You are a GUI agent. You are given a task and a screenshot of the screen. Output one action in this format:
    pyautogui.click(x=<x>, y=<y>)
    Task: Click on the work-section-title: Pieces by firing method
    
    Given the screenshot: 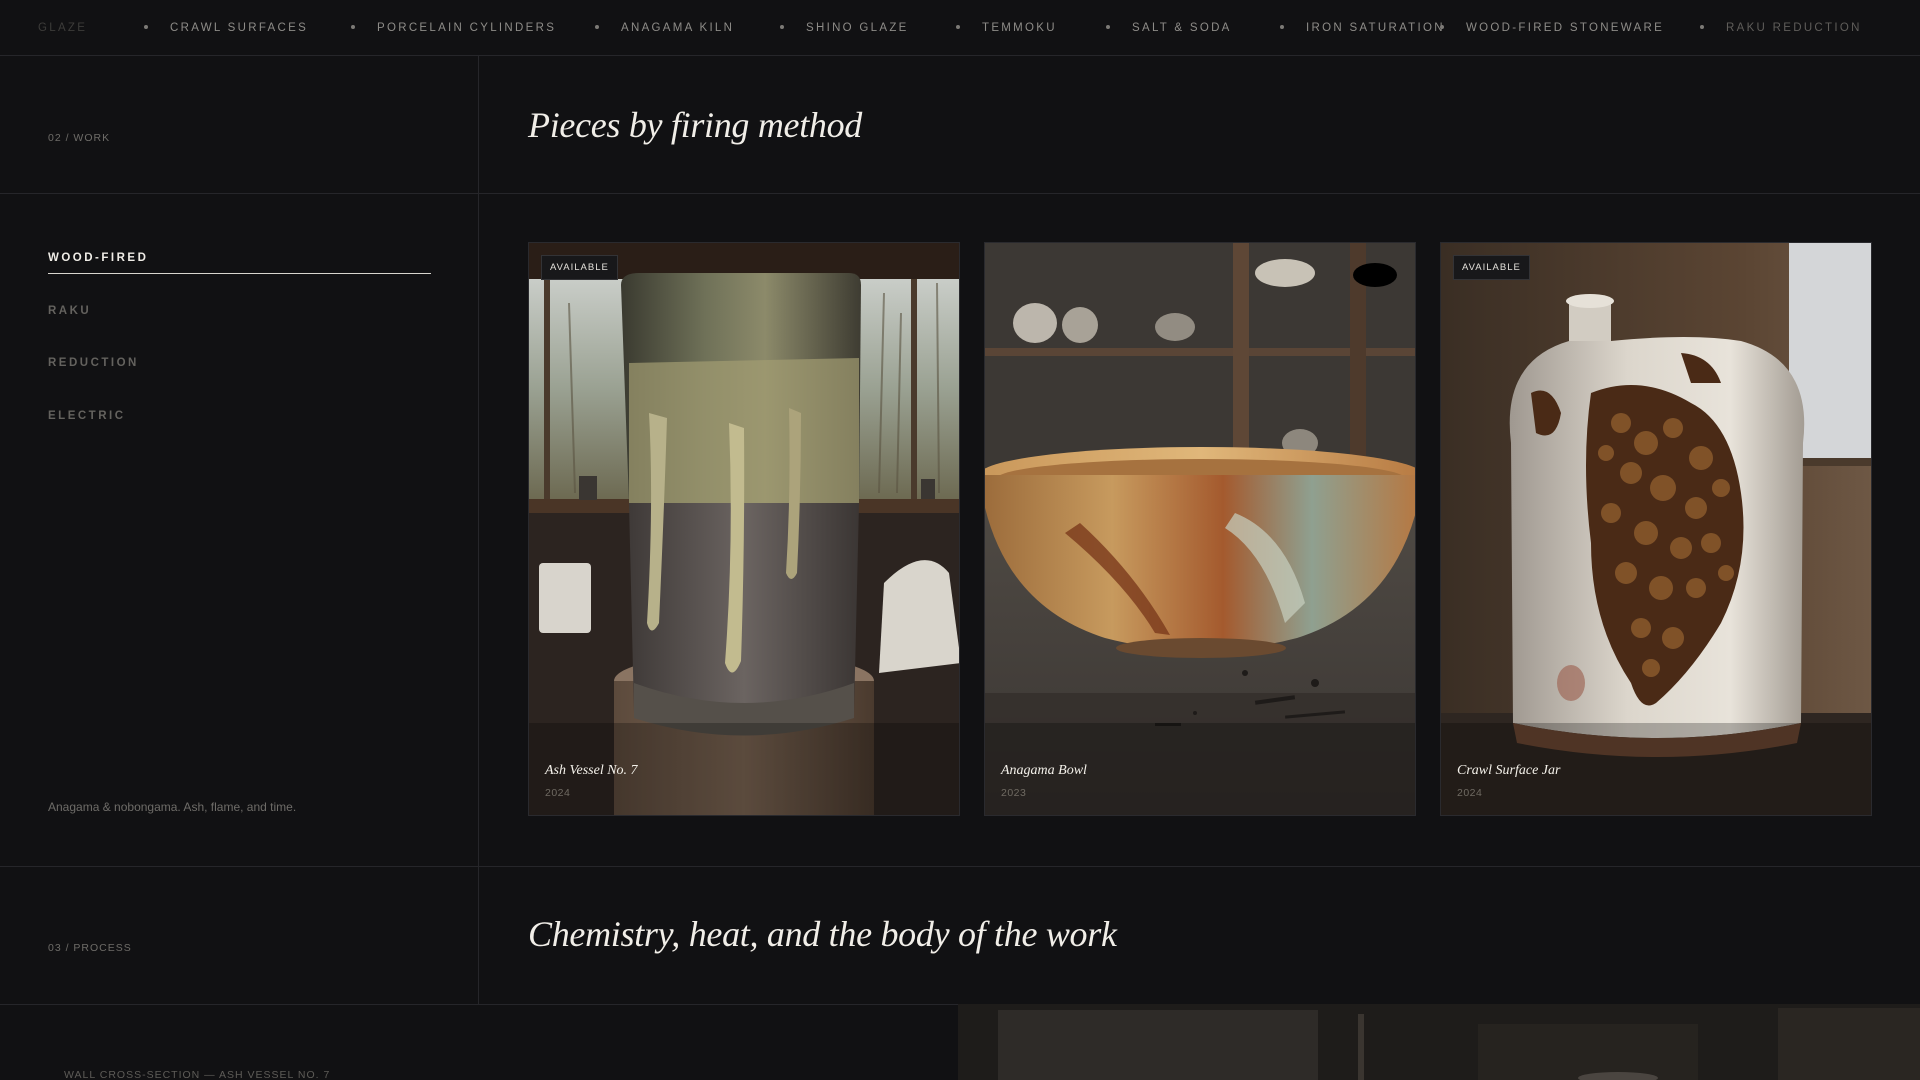 What is the action you would take?
    pyautogui.click(x=695, y=125)
    